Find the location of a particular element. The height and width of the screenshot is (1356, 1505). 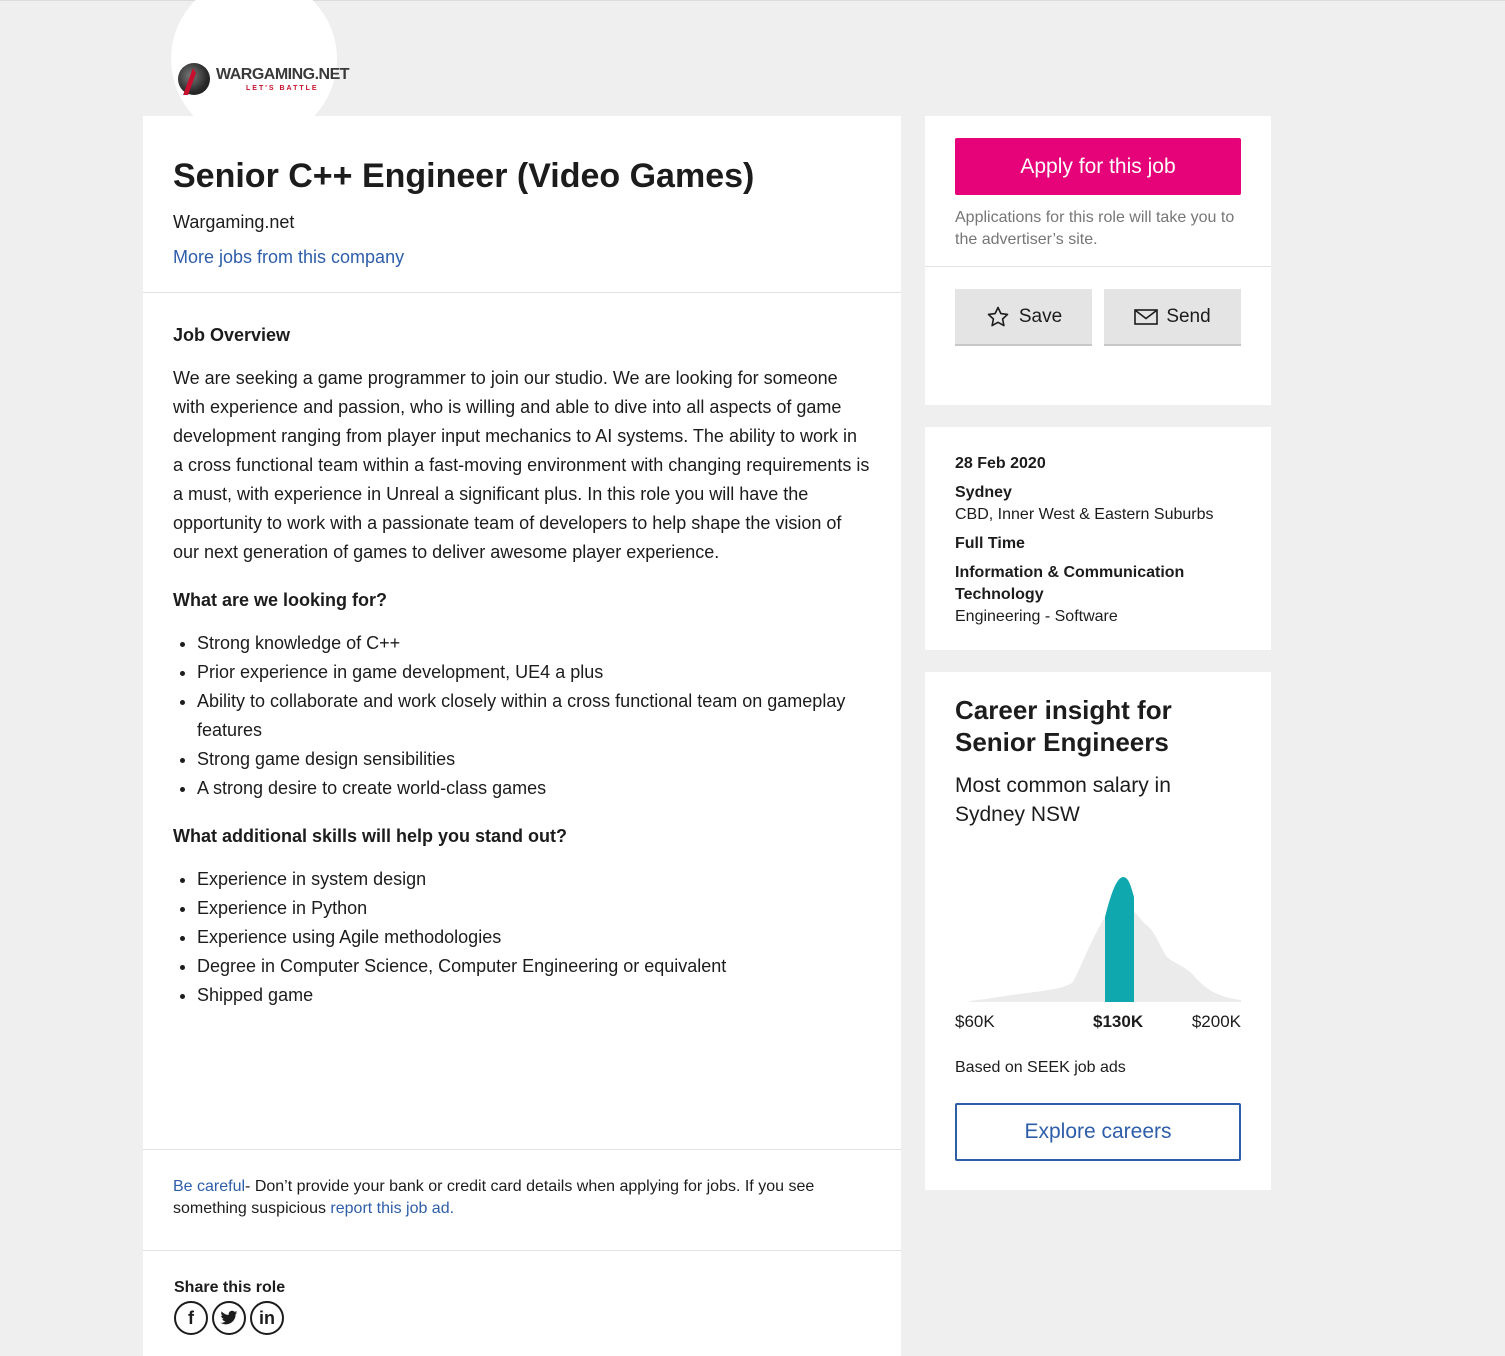

salary-max-label: $200K is located at coordinates (1216, 1021).